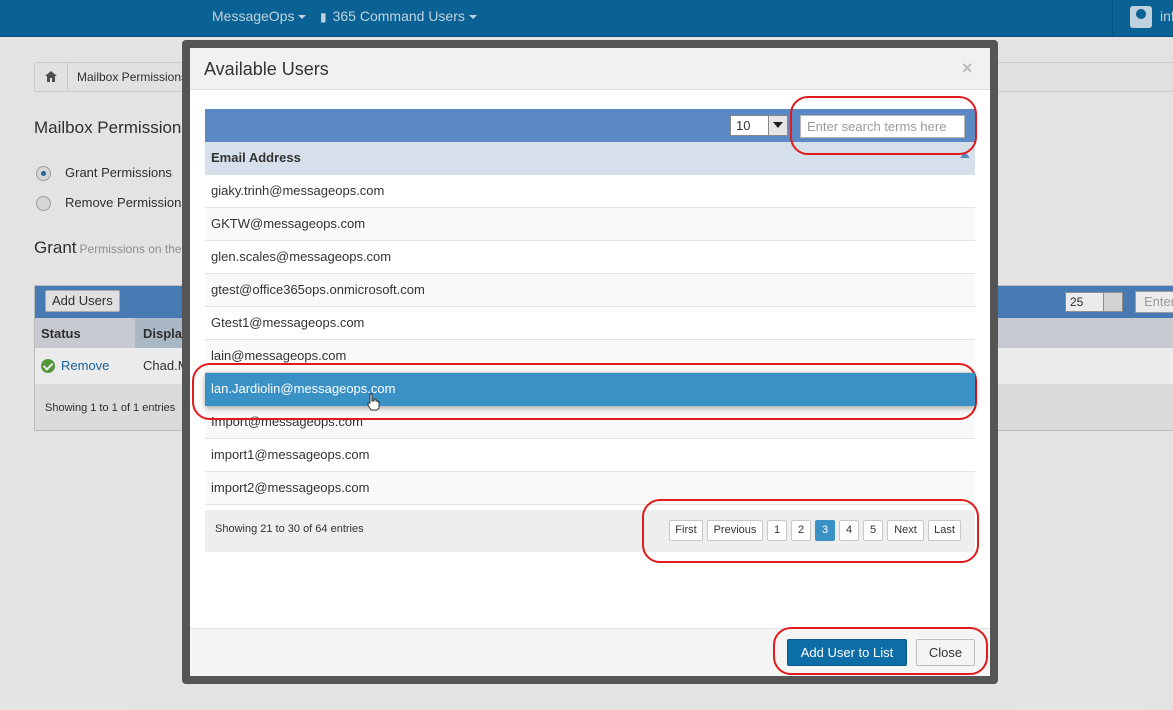 The width and height of the screenshot is (1173, 710). Describe the element at coordinates (777, 125) in the screenshot. I see `dropdown-arrow-icon` at that location.